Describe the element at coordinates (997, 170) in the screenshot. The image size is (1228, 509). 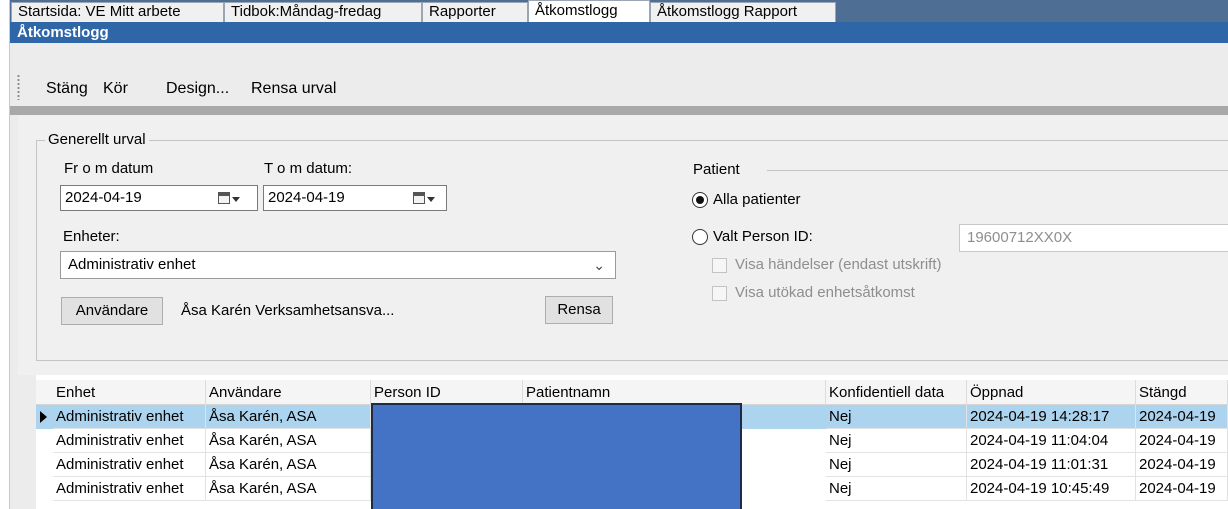
I see `patient-group-divider` at that location.